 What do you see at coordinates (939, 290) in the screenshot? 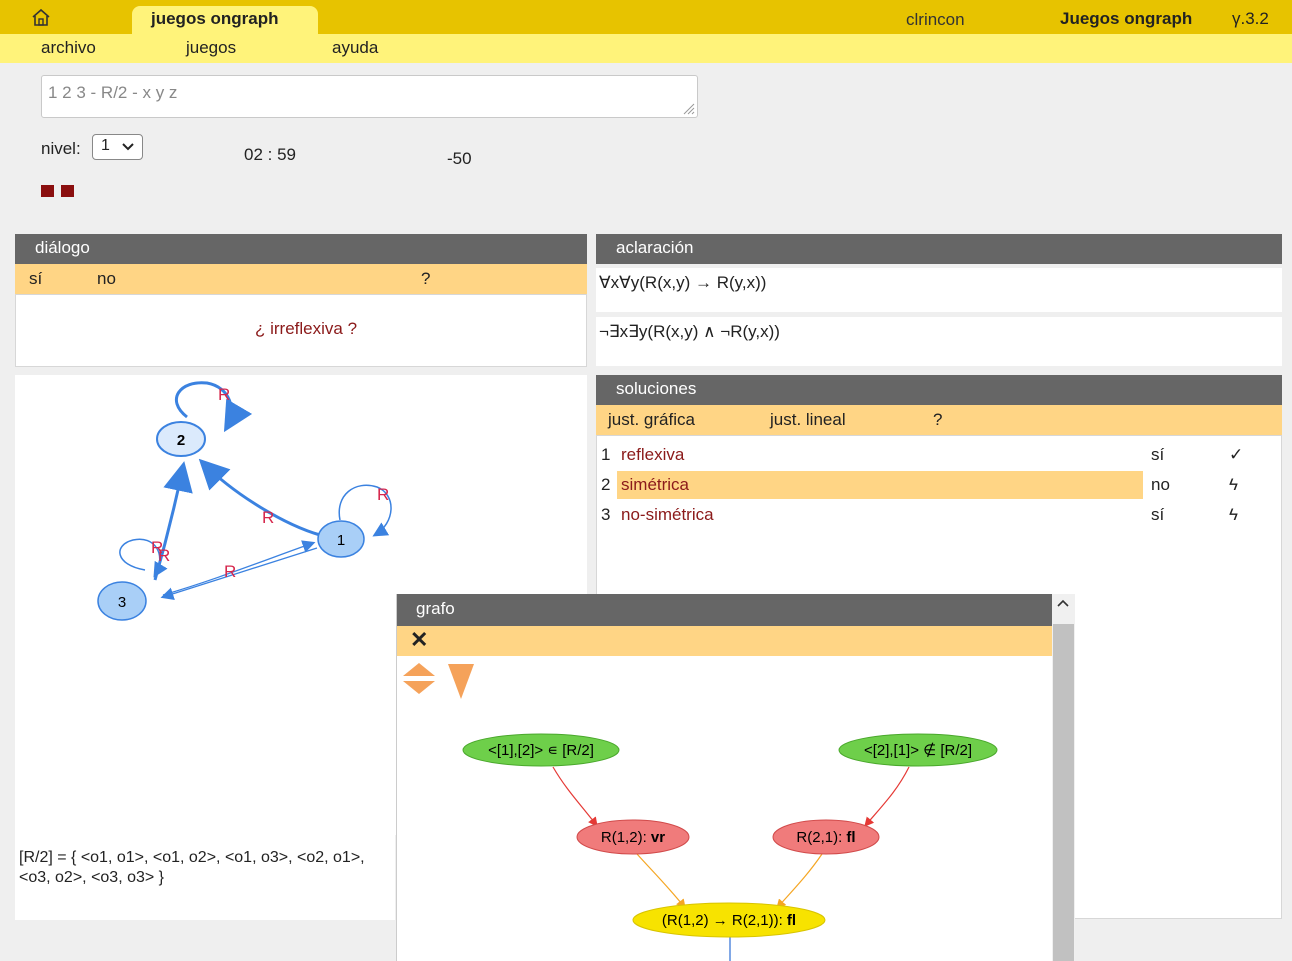
I see `formula-1: ∀x∀y(R(x,y) → R(y,x))` at bounding box center [939, 290].